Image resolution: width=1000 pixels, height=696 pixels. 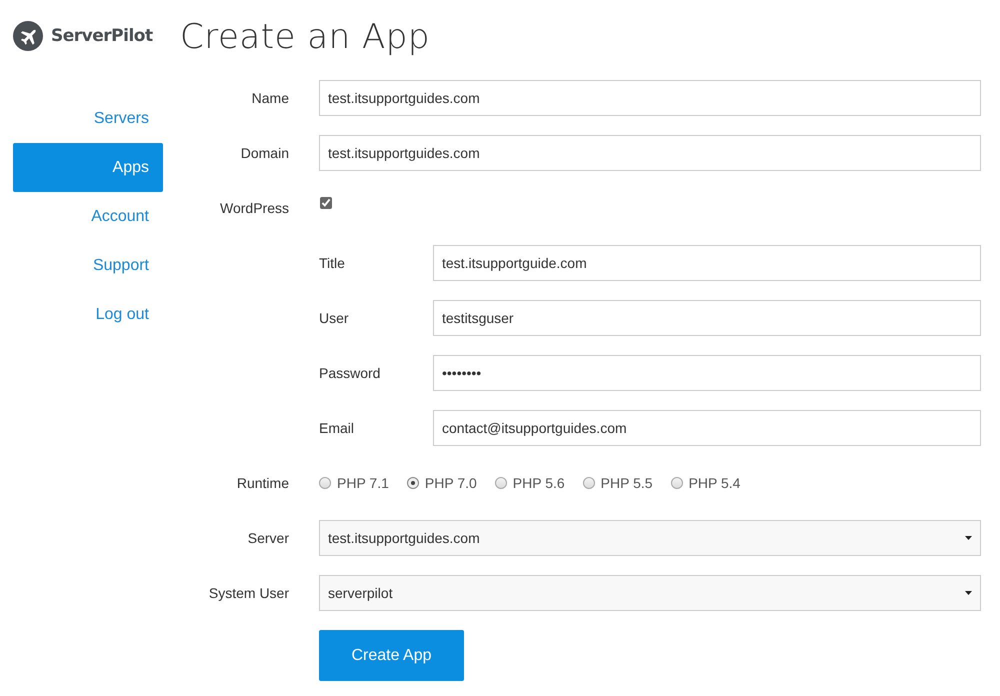 What do you see at coordinates (267, 538) in the screenshot?
I see `field-label: Server` at bounding box center [267, 538].